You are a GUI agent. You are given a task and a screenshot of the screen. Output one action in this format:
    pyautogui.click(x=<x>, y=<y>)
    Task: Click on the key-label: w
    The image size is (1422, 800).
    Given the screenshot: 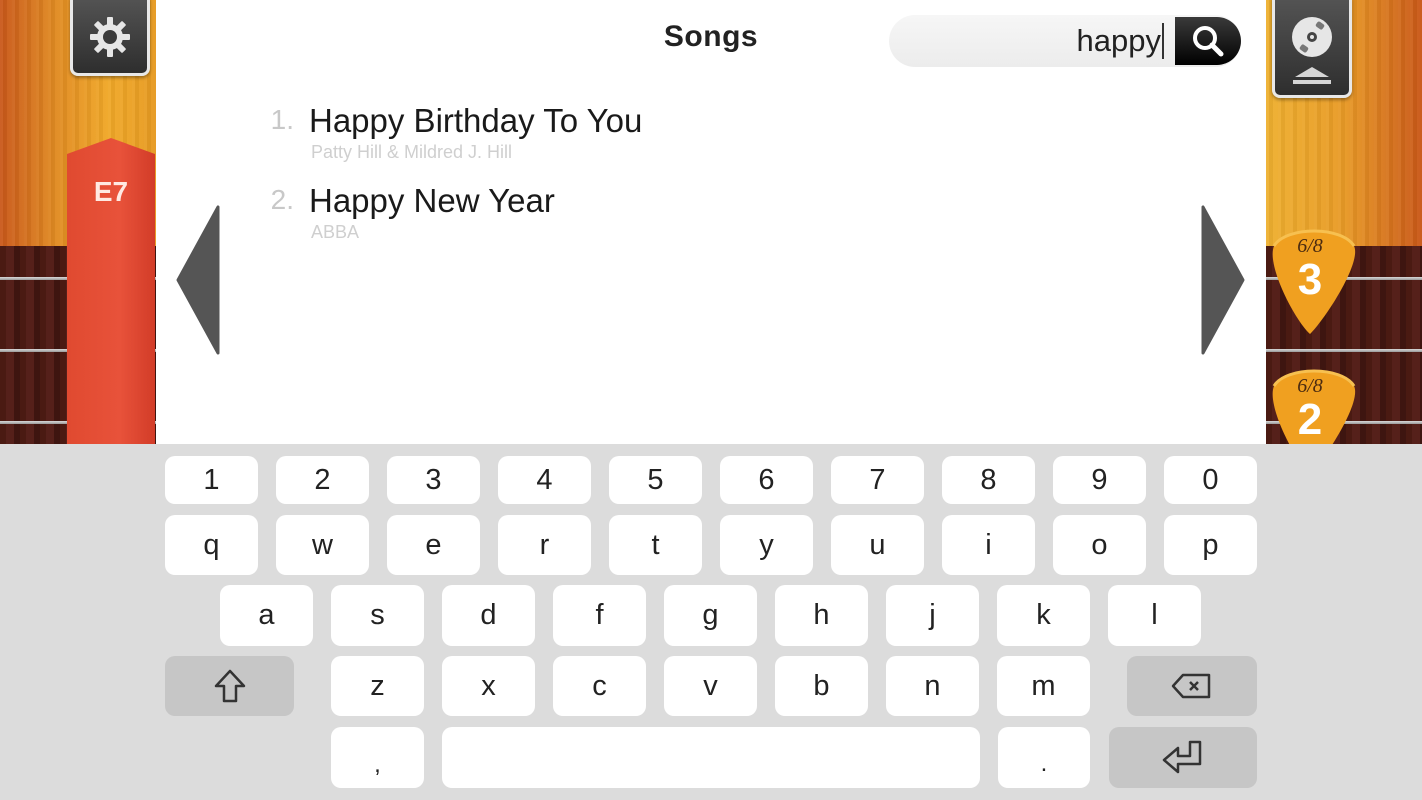 What is the action you would take?
    pyautogui.click(x=322, y=544)
    